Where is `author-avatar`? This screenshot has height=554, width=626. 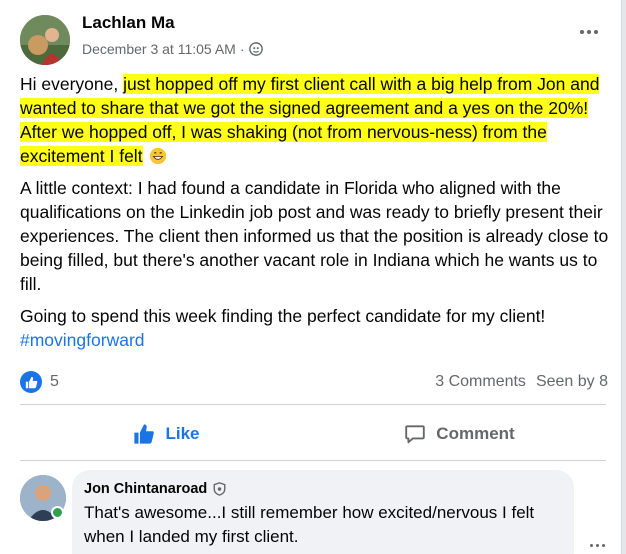
author-avatar is located at coordinates (45, 40).